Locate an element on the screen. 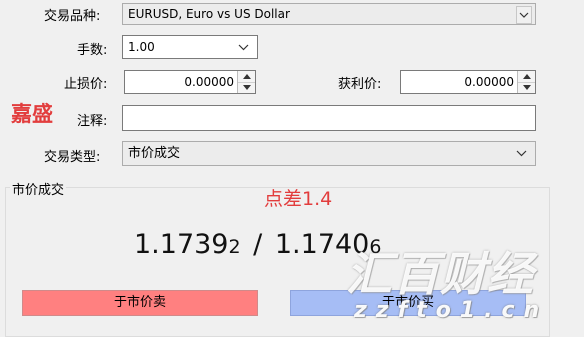  symbol-value: EURUSD, Euro vs US Dollar is located at coordinates (209, 14).